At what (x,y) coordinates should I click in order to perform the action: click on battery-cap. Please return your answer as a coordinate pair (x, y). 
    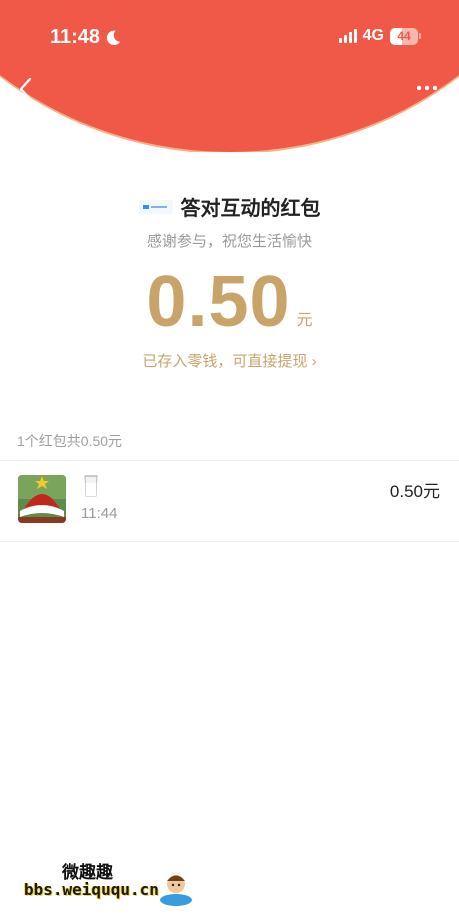
    Looking at the image, I should click on (420, 36).